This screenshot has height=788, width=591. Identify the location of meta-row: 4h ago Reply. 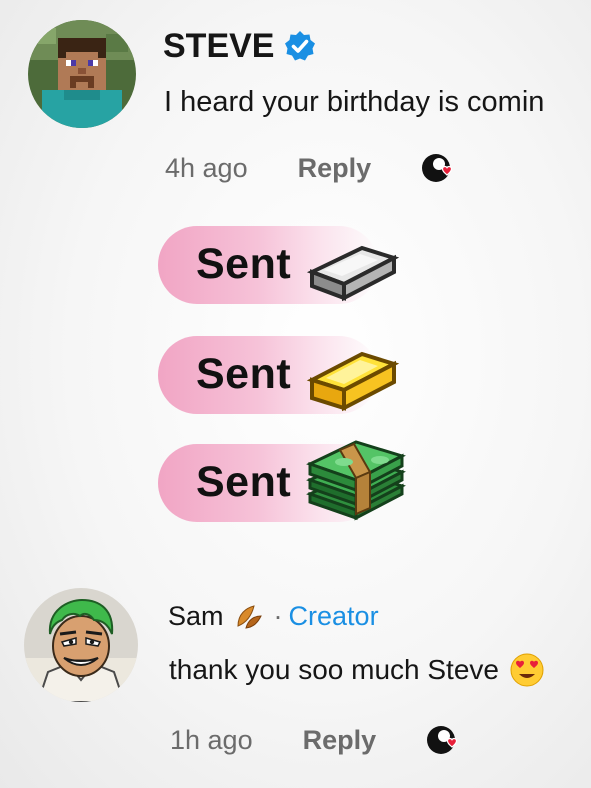
(312, 168).